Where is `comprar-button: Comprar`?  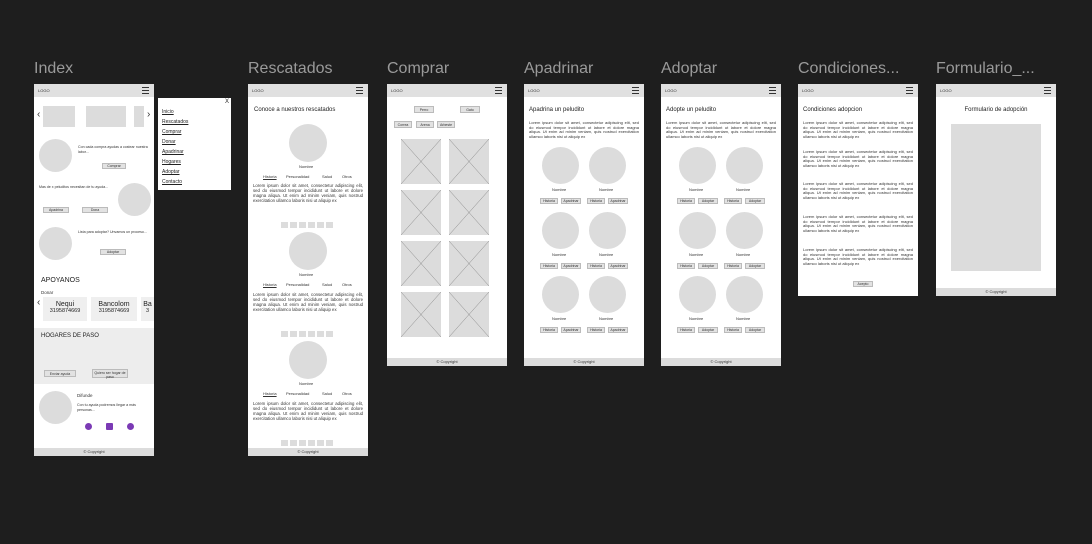
comprar-button: Comprar is located at coordinates (114, 166).